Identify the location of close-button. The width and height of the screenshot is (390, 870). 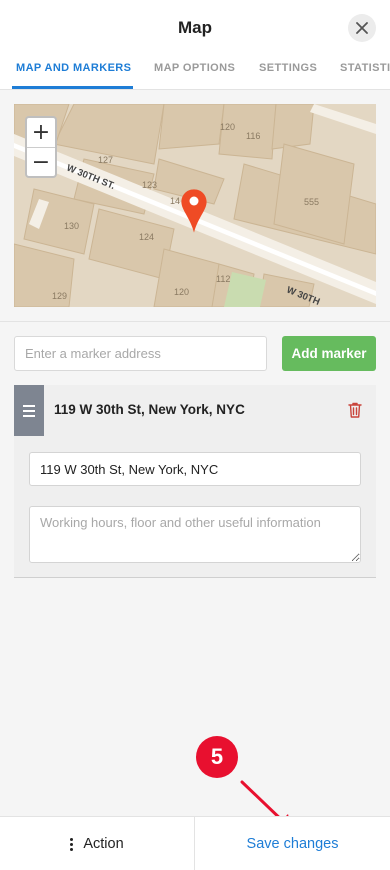
(362, 28).